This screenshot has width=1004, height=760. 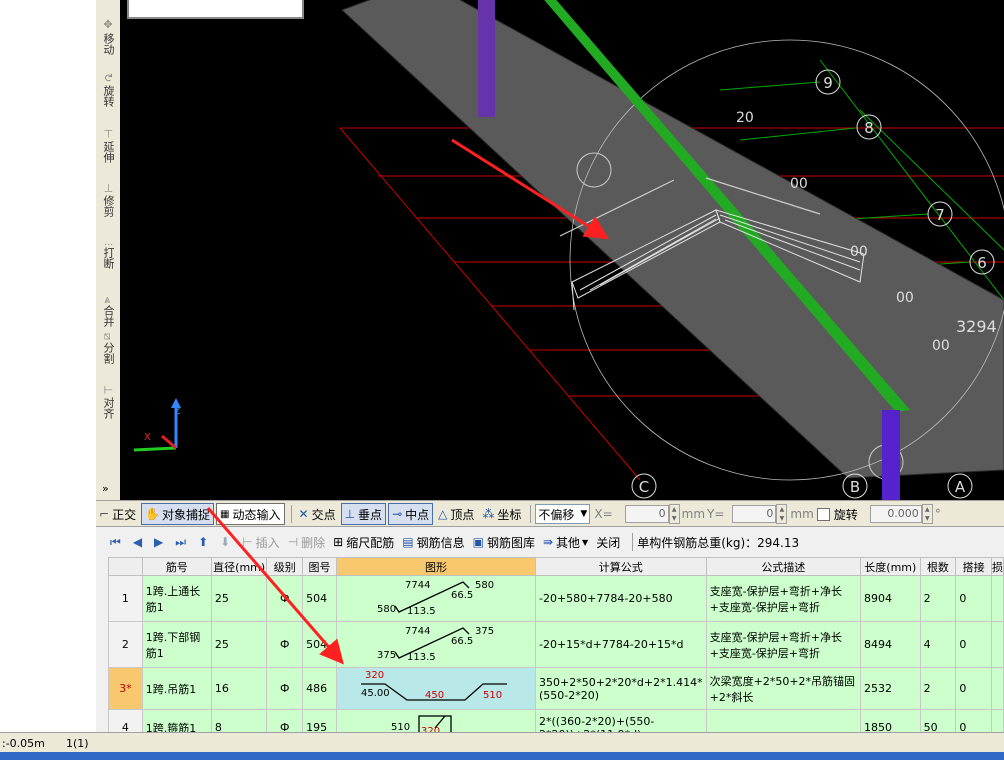 I want to click on last-record-icon: ⏭, so click(x=180, y=542).